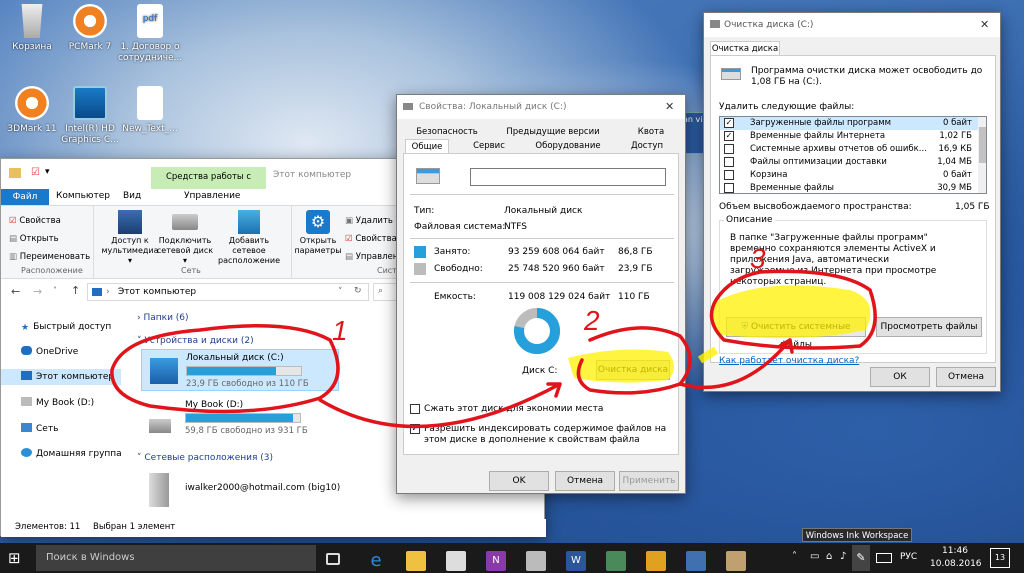 The width and height of the screenshot is (1024, 573). What do you see at coordinates (843, 556) in the screenshot?
I see `volume-tray-icon: ♪` at bounding box center [843, 556].